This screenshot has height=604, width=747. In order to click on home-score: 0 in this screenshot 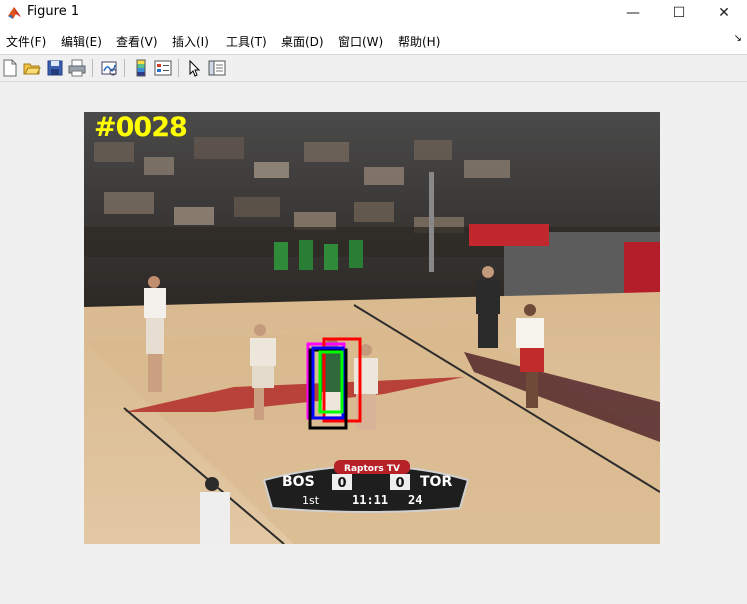, I will do `click(341, 483)`.